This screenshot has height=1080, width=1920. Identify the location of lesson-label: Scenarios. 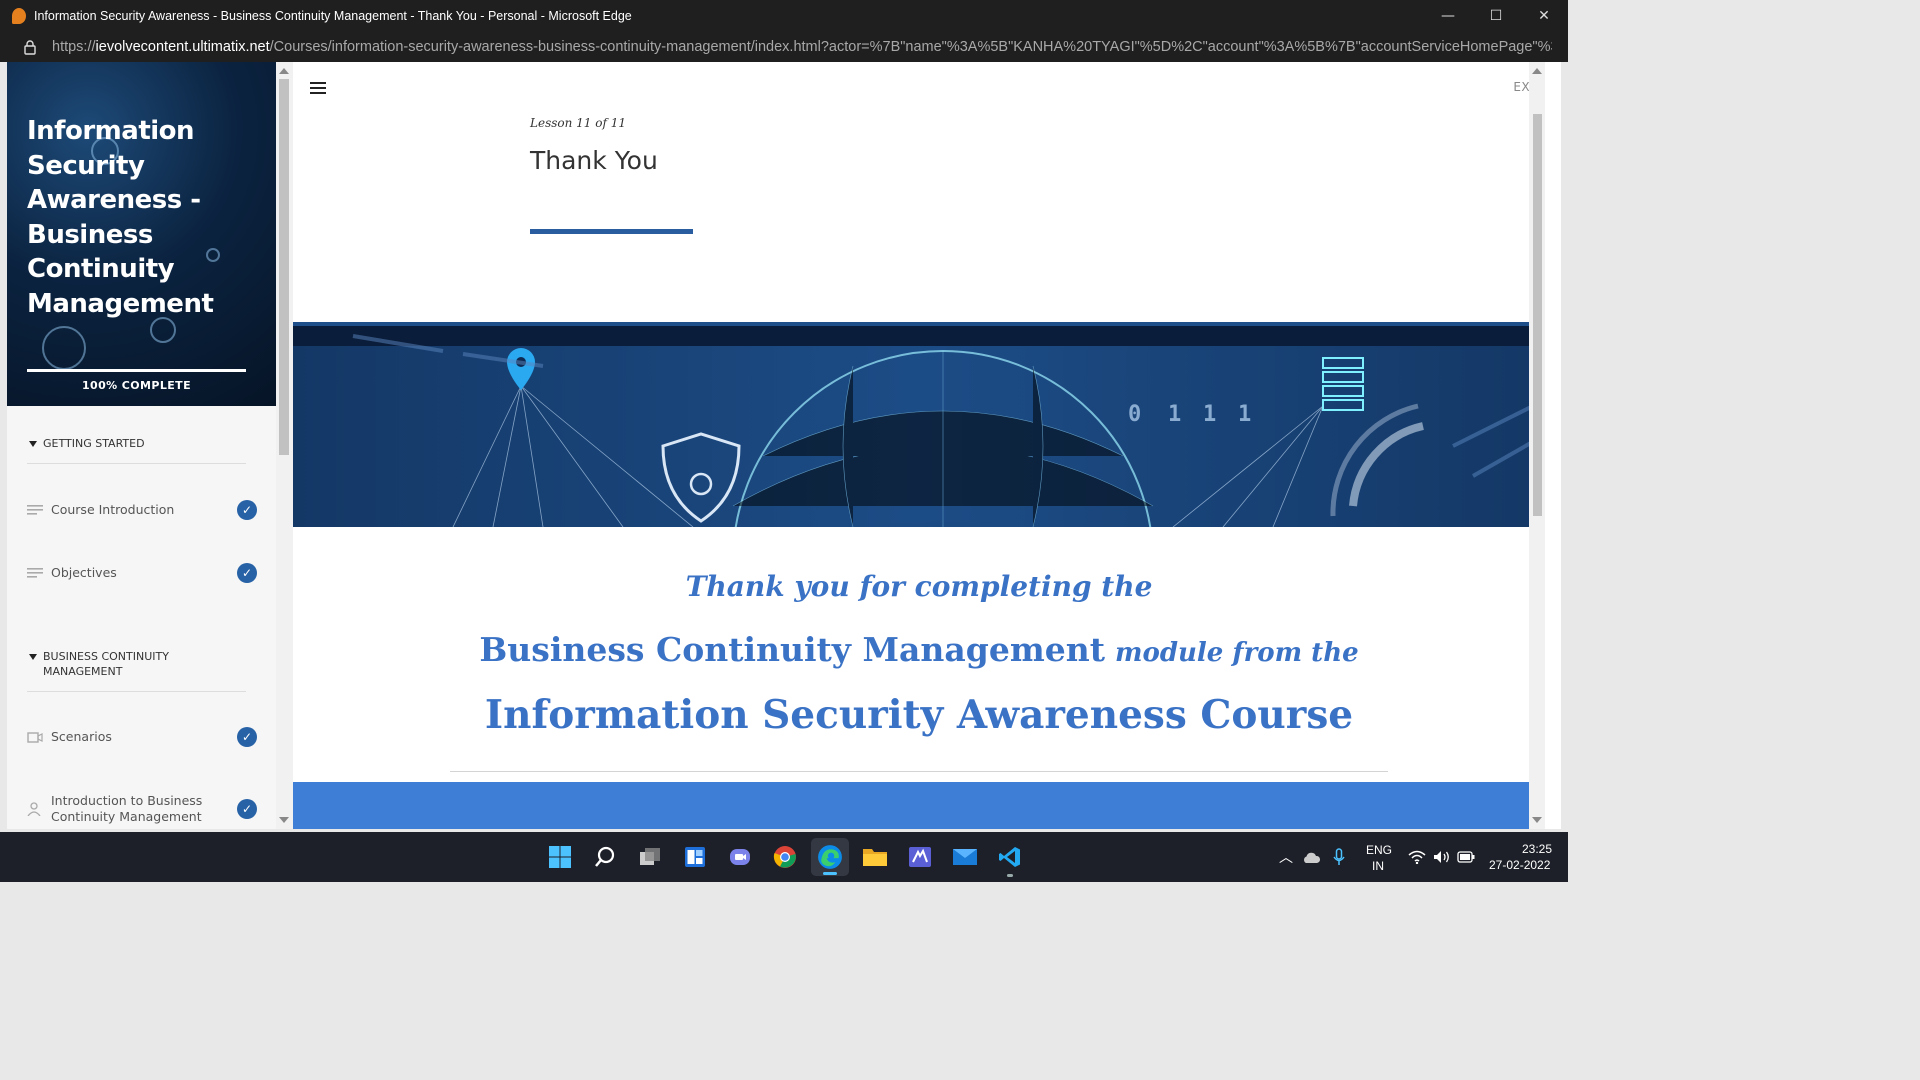
(81, 736).